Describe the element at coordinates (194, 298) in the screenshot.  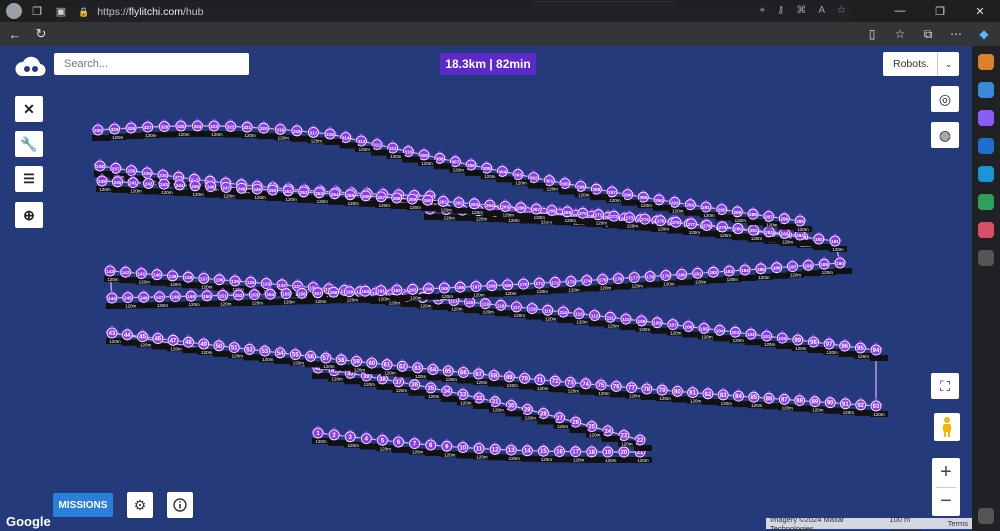
I see `waypoint-marker: 120m 149` at that location.